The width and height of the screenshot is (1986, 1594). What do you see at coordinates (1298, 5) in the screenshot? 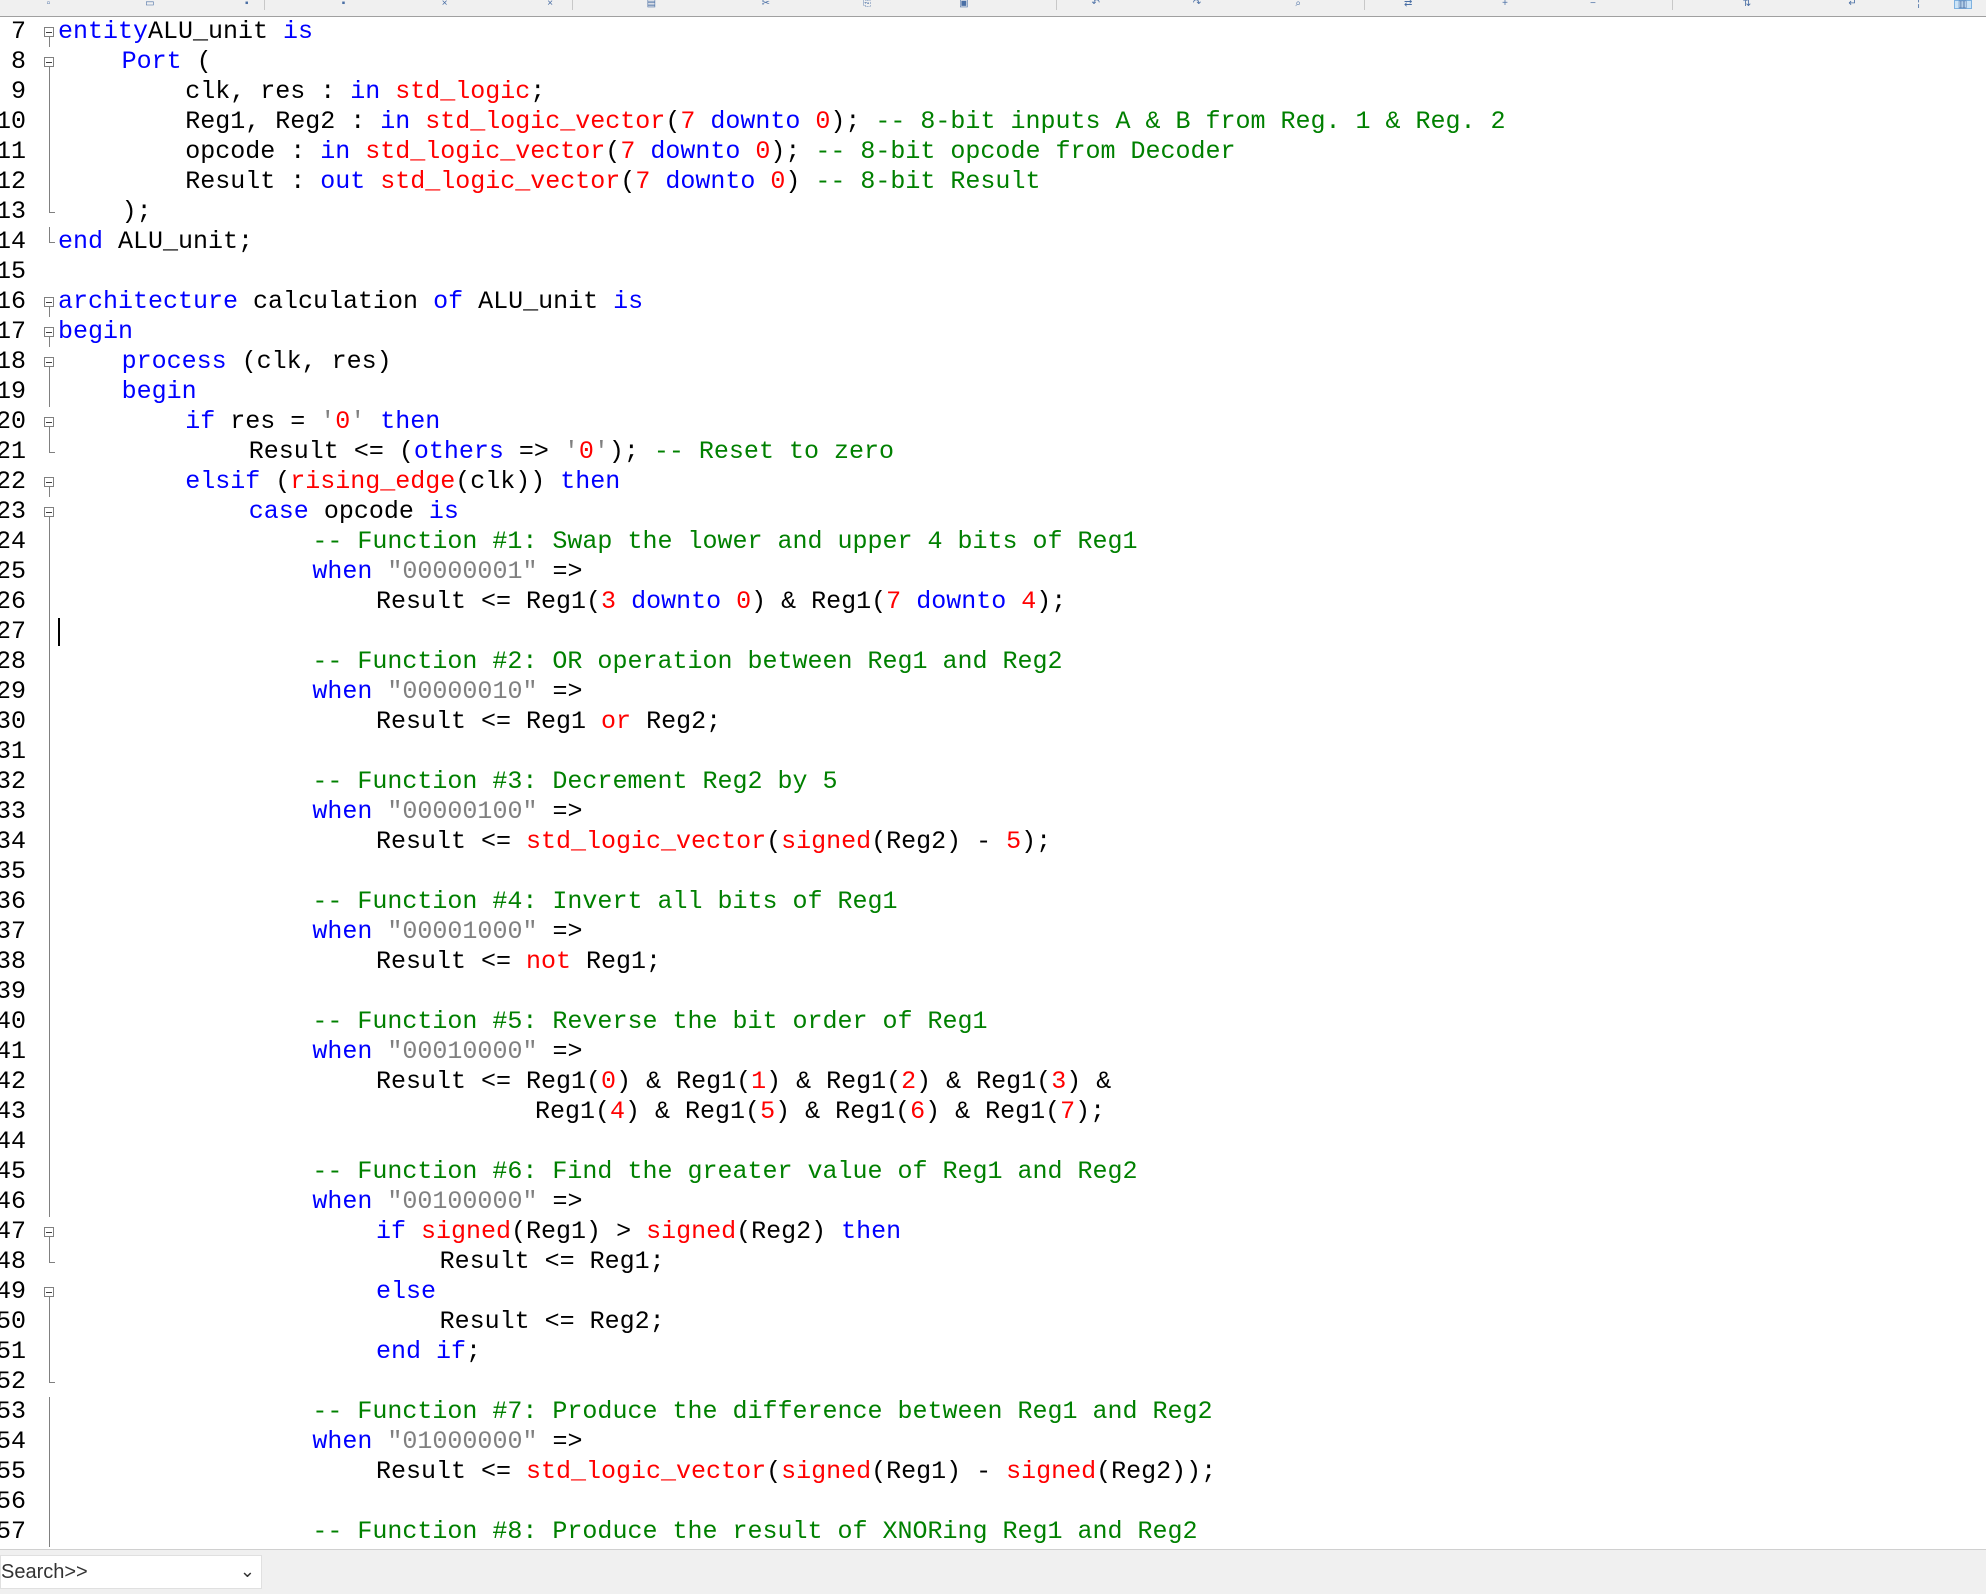
I see `find-icon: ⌕` at bounding box center [1298, 5].